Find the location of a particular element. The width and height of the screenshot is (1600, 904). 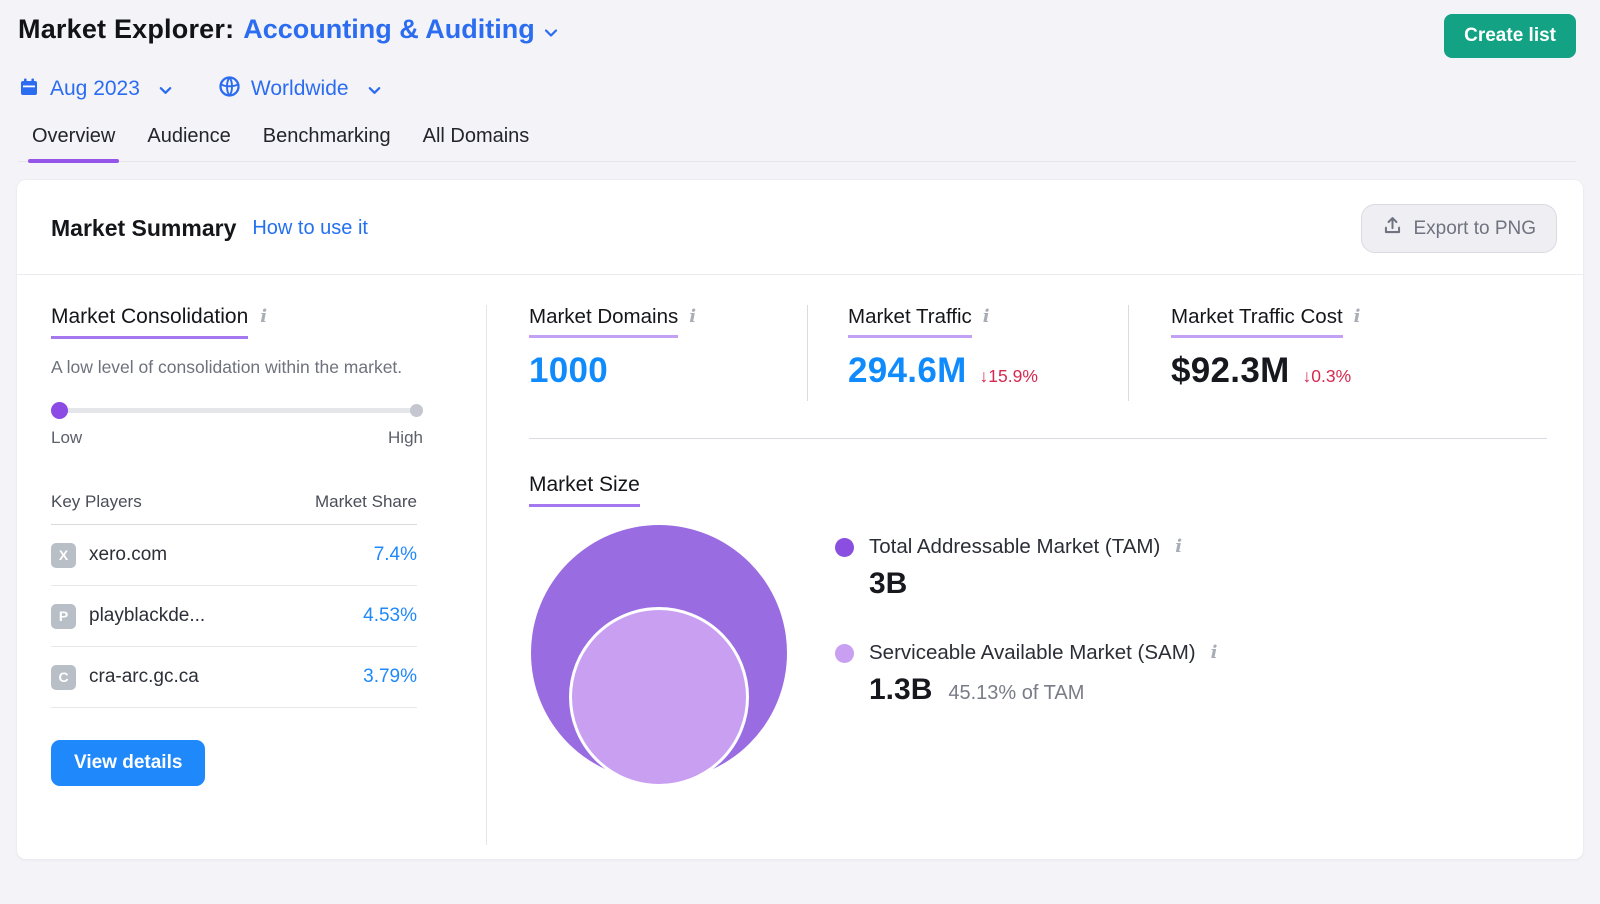

date-filter-dropdown: Aug 2023 is located at coordinates (96, 89).